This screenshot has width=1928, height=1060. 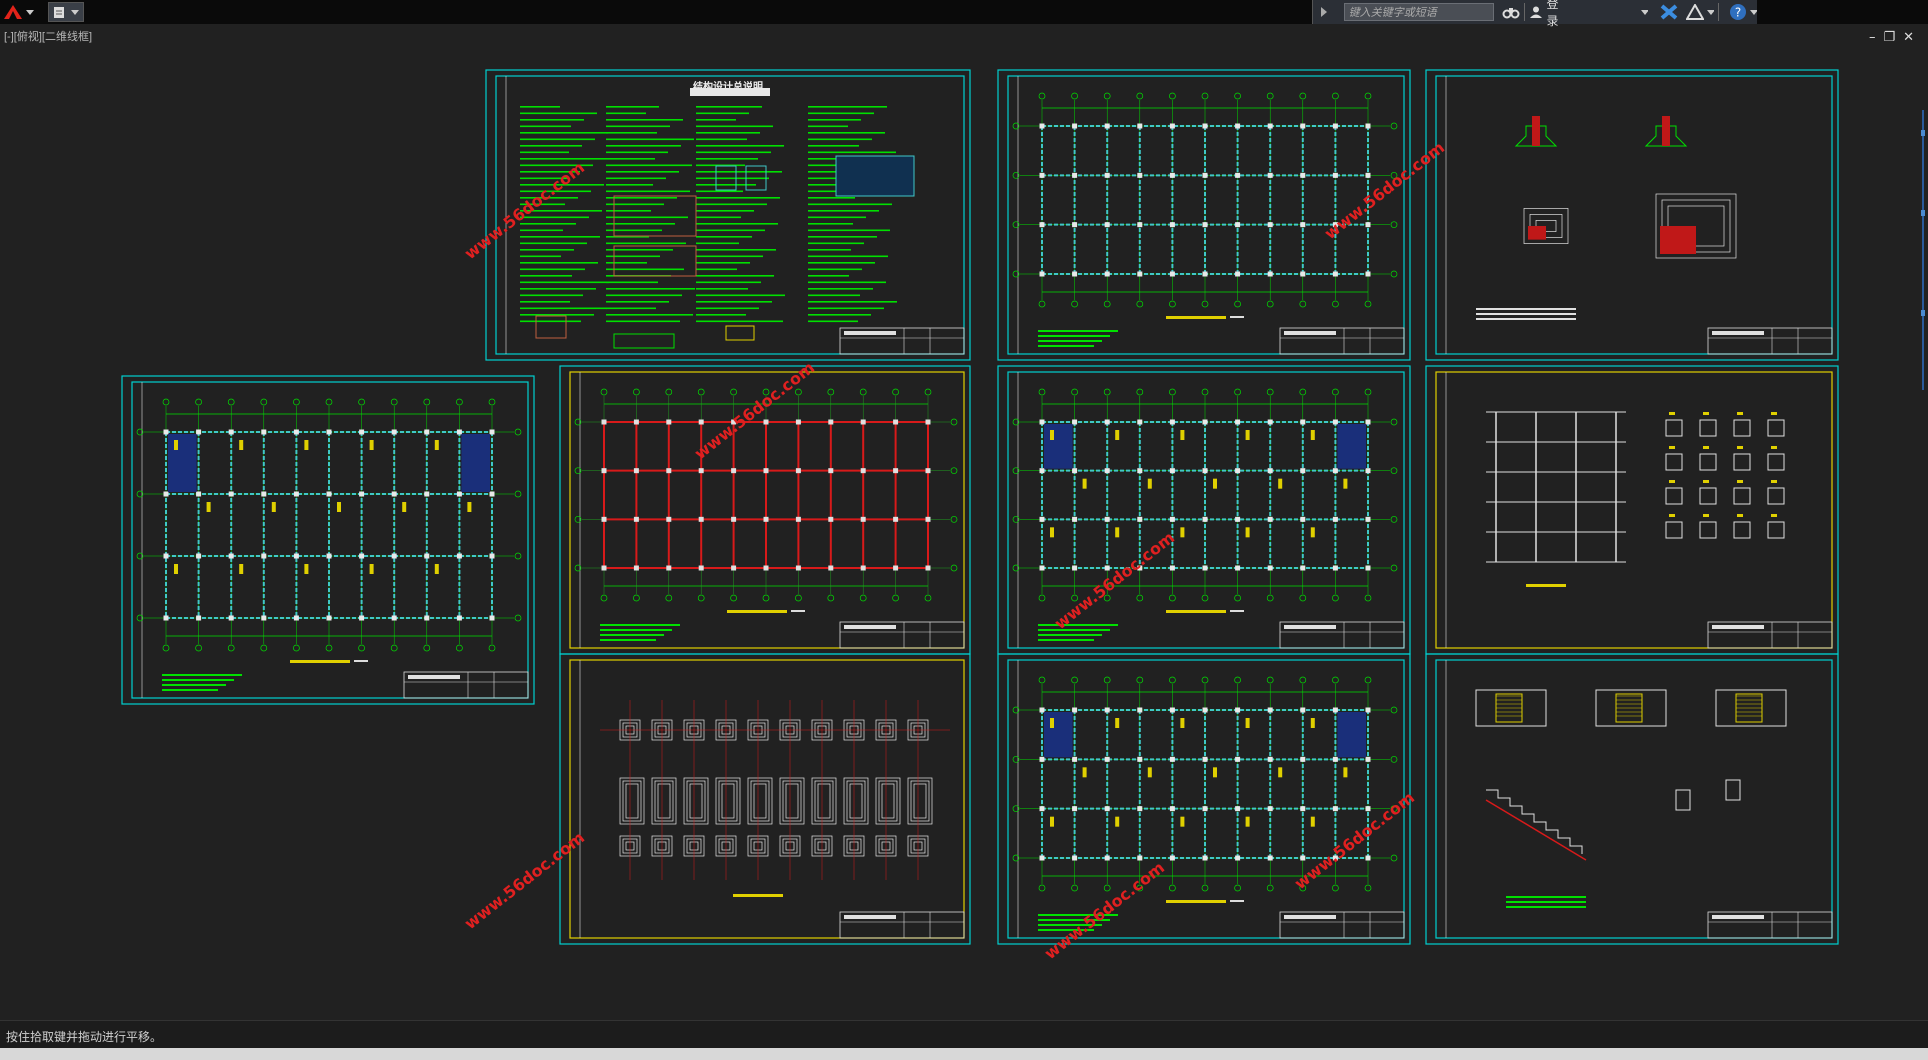 What do you see at coordinates (23, 12) in the screenshot?
I see `application-menu-button` at bounding box center [23, 12].